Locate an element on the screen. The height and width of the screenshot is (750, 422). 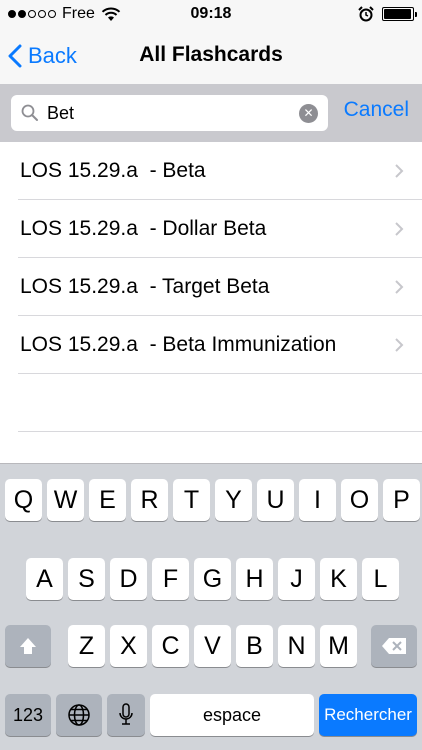
backspace-key is located at coordinates (394, 646).